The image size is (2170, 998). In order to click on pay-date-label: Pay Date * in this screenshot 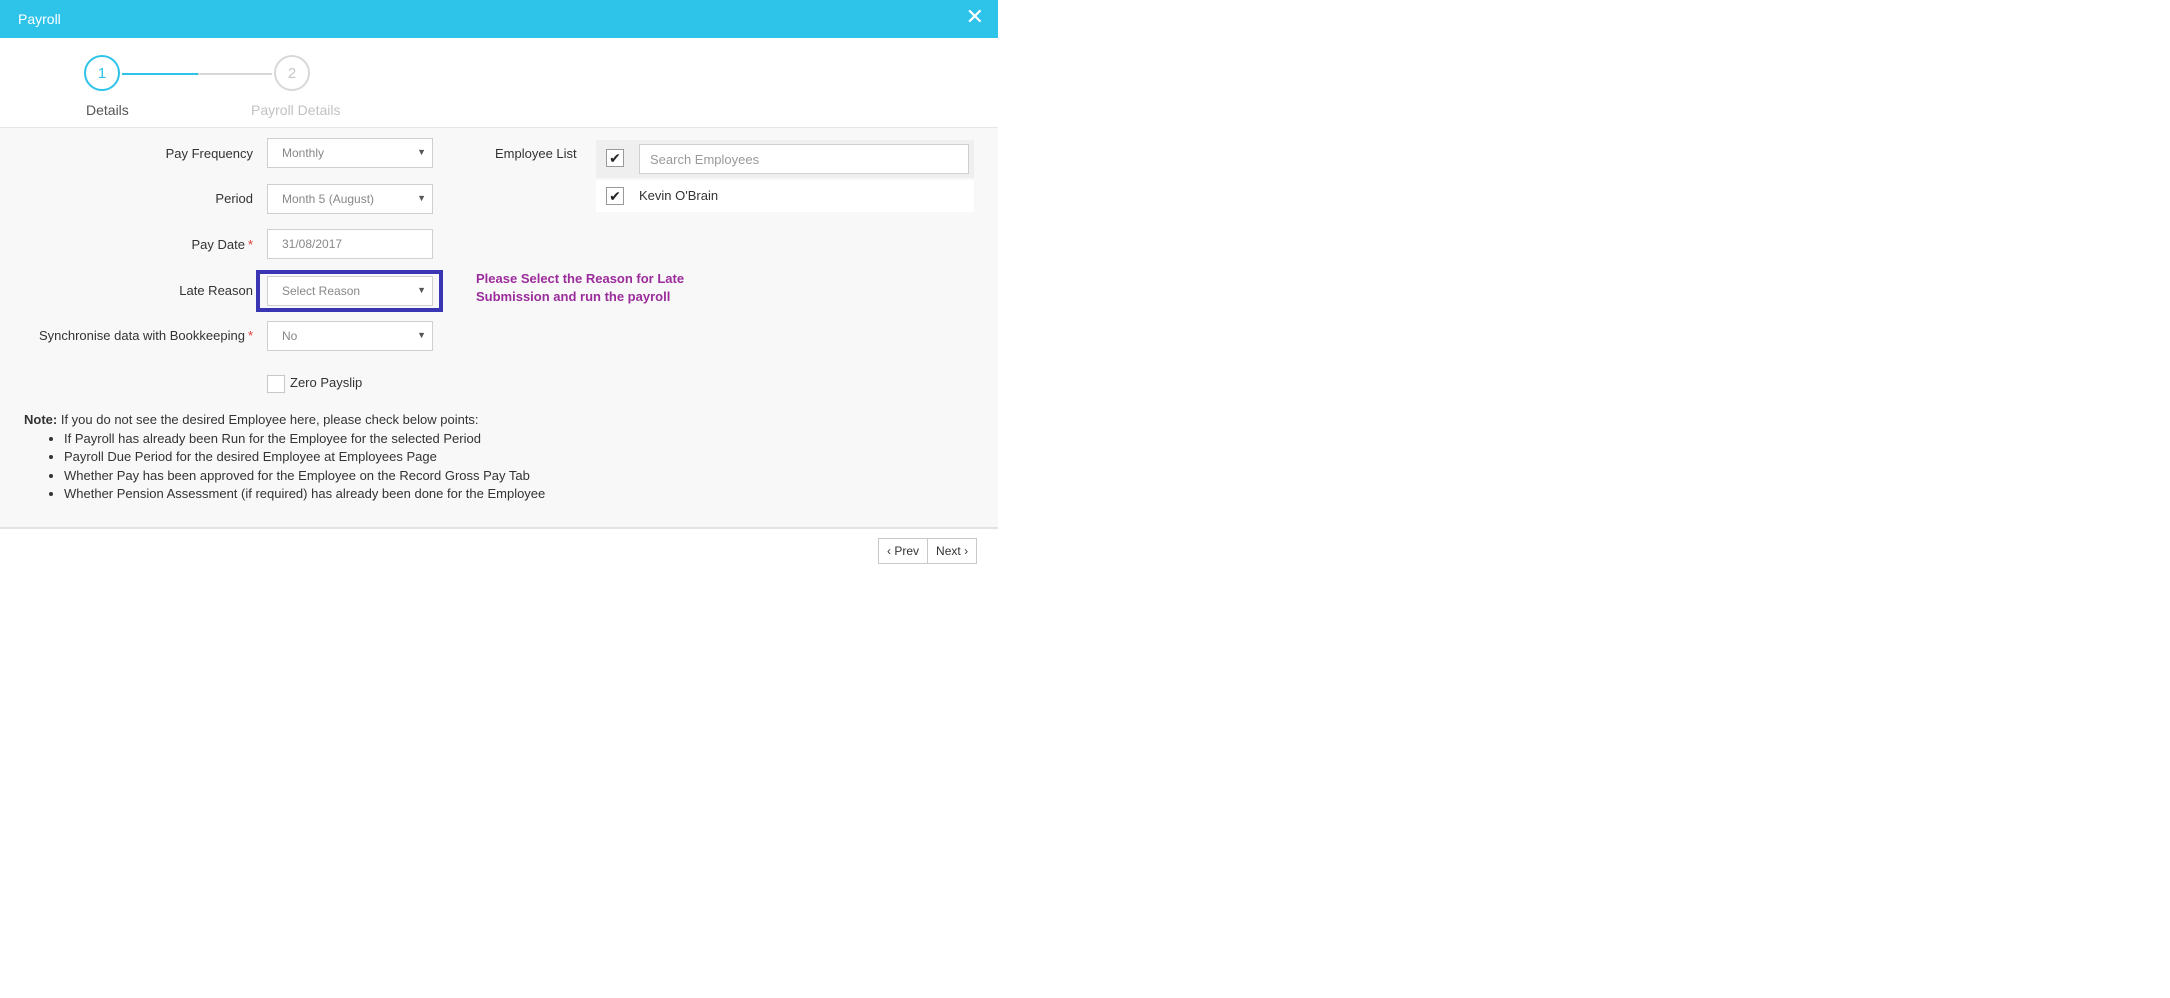, I will do `click(222, 244)`.